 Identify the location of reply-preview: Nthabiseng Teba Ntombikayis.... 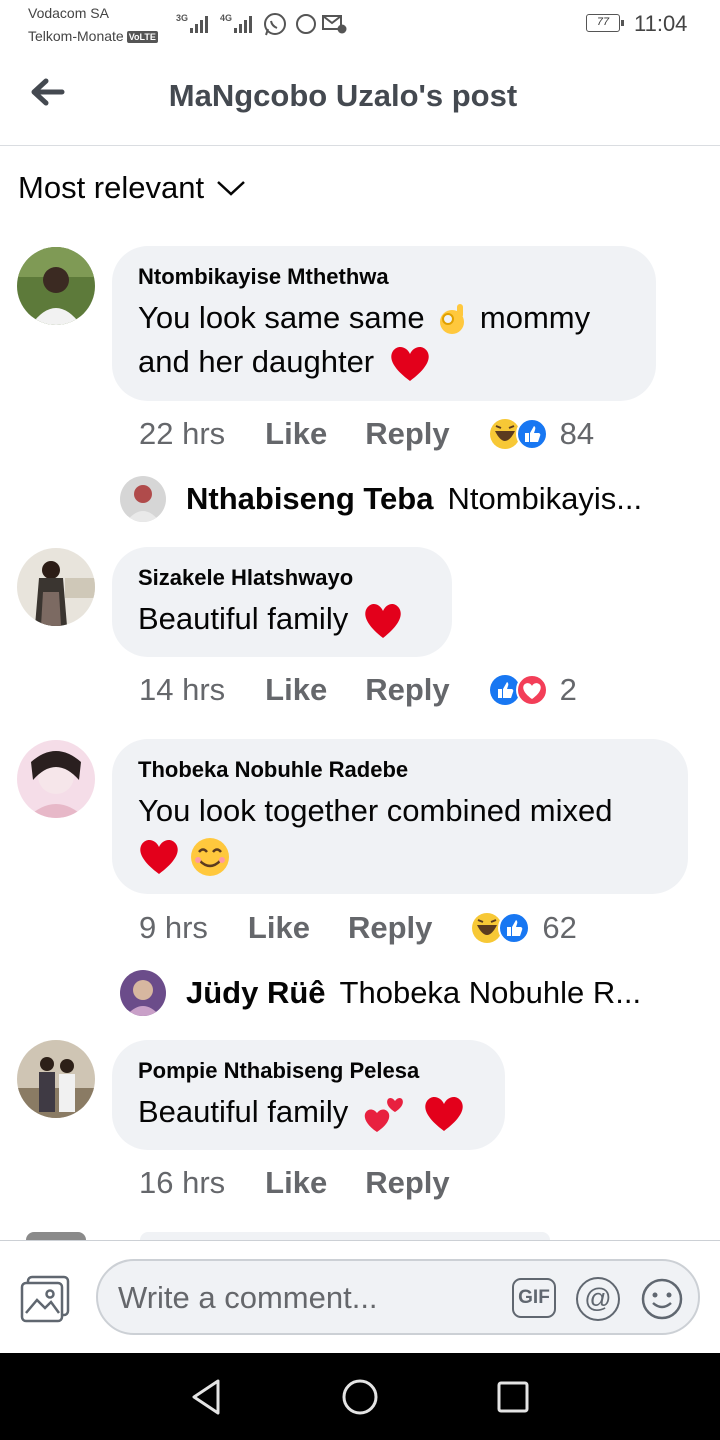
(381, 499).